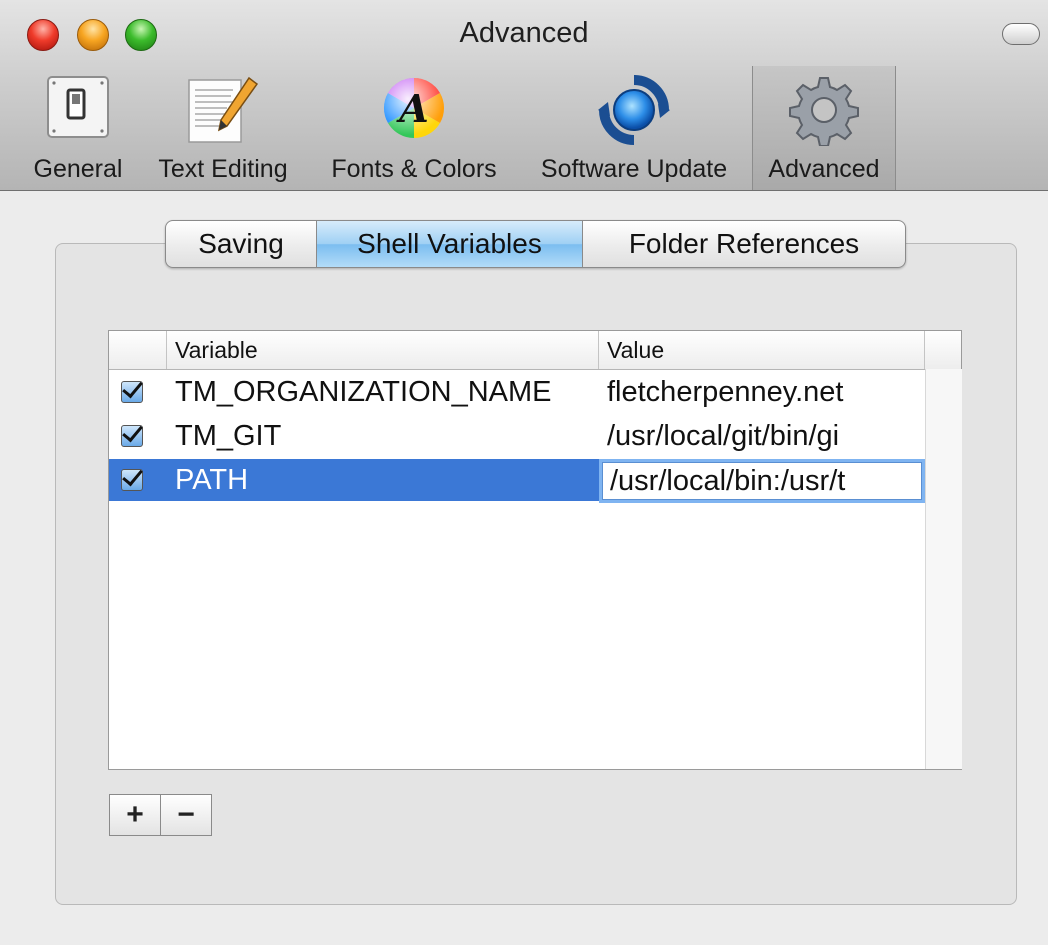  Describe the element at coordinates (524, 33) in the screenshot. I see `window-title: Advanced` at that location.